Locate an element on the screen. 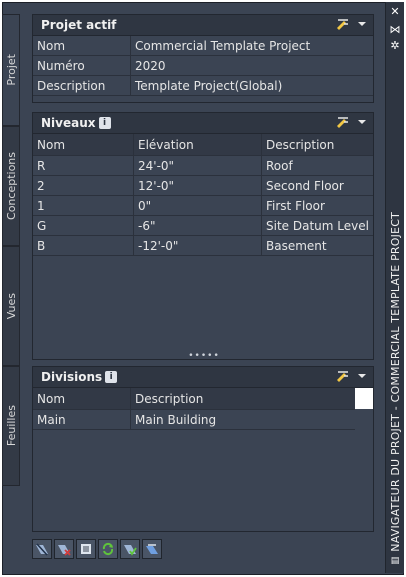  reconcile-button is located at coordinates (130, 549).